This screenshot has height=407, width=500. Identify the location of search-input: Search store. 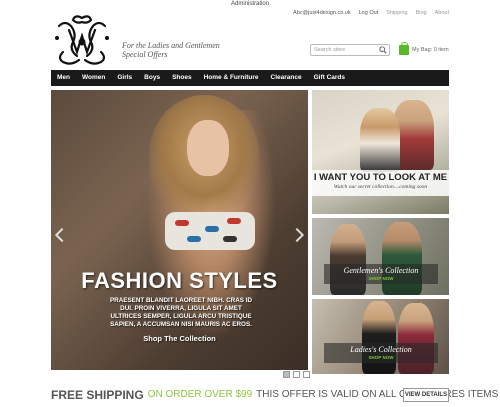
(350, 50).